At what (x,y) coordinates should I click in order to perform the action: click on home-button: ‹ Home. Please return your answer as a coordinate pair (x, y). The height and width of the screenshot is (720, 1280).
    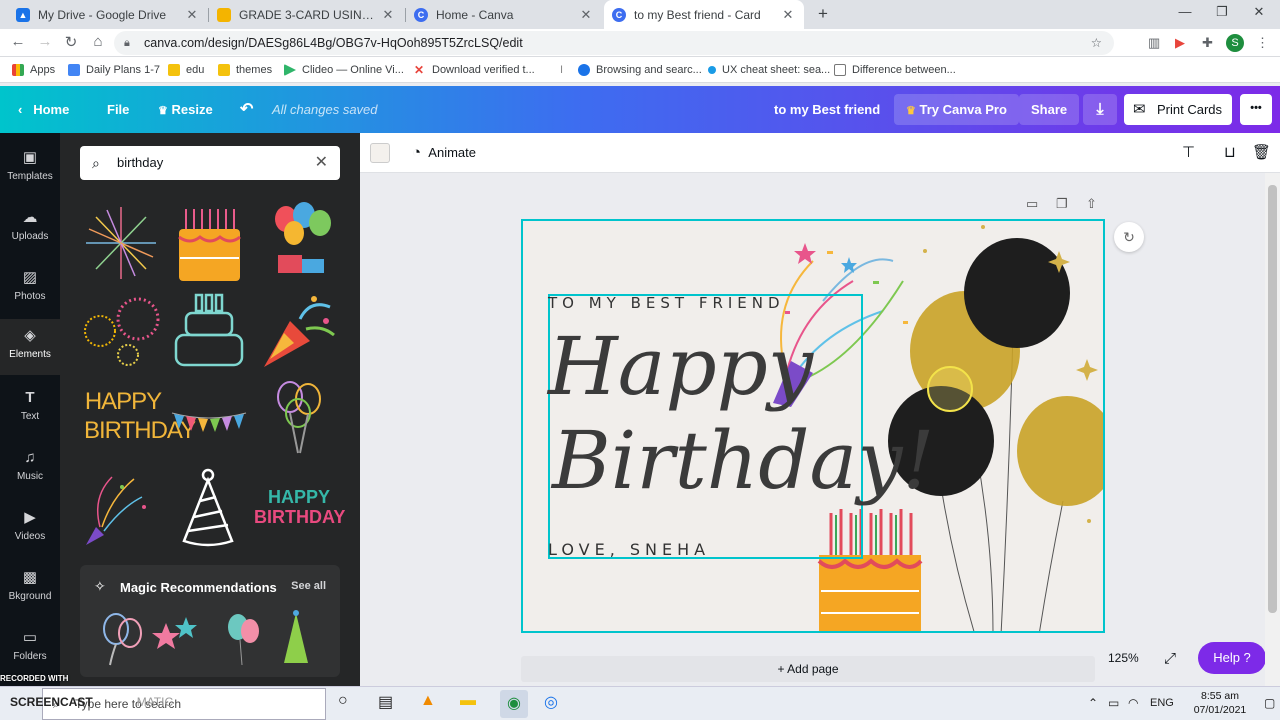
    Looking at the image, I should click on (43, 109).